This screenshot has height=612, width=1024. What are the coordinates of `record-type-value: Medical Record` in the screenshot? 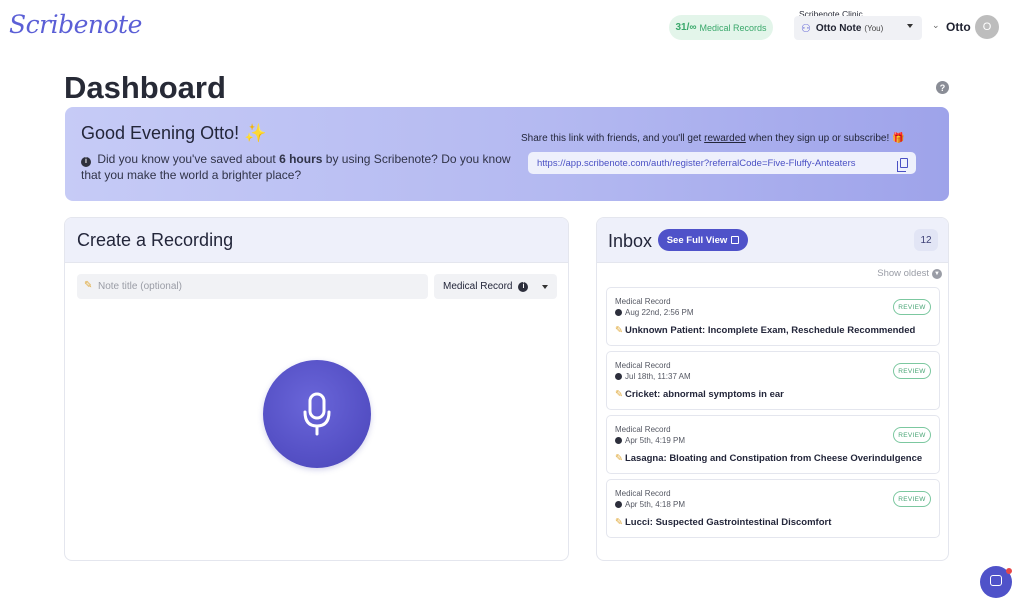 It's located at (478, 286).